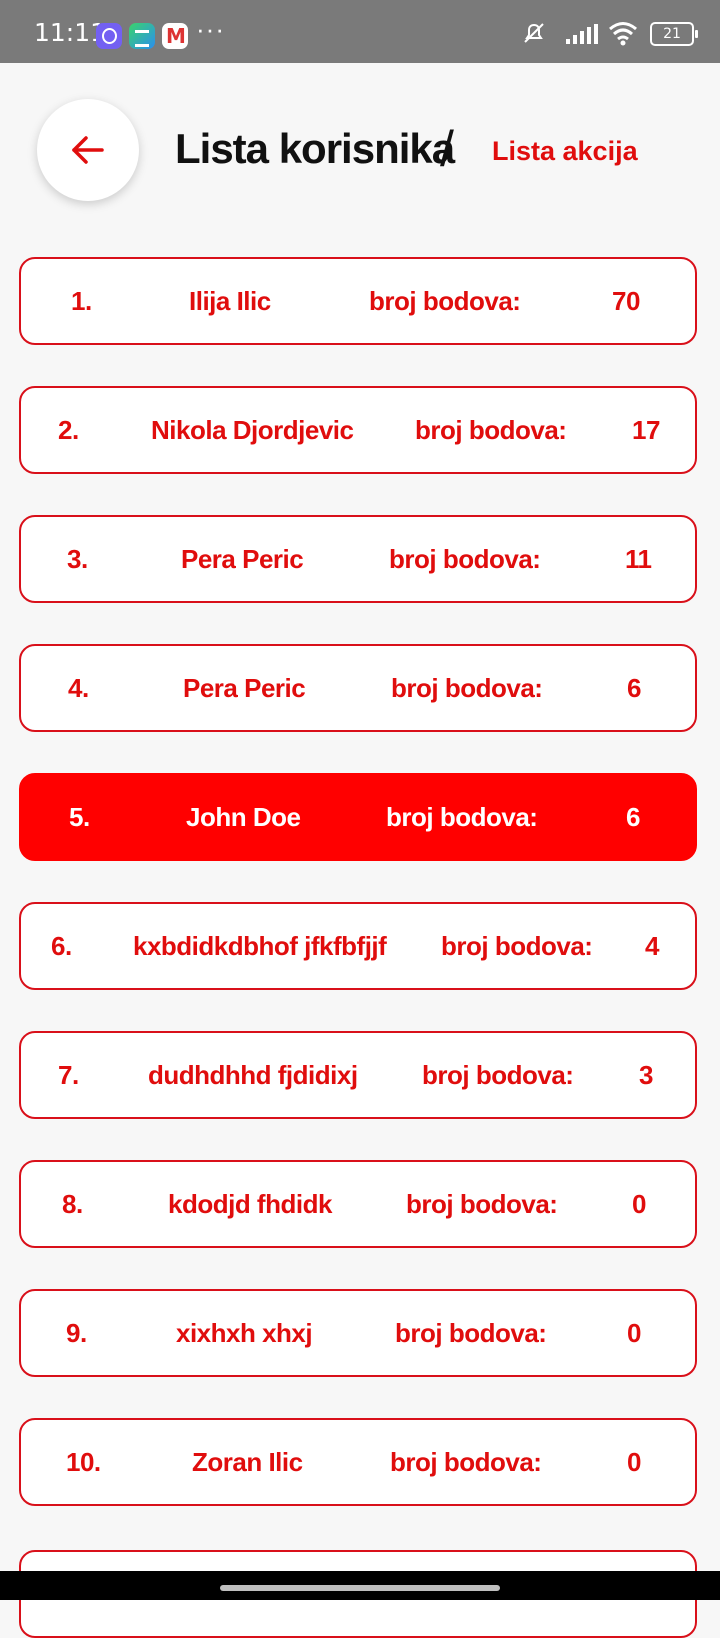 The image size is (720, 1638). What do you see at coordinates (72, 1204) in the screenshot?
I see `rank-label: 8.` at bounding box center [72, 1204].